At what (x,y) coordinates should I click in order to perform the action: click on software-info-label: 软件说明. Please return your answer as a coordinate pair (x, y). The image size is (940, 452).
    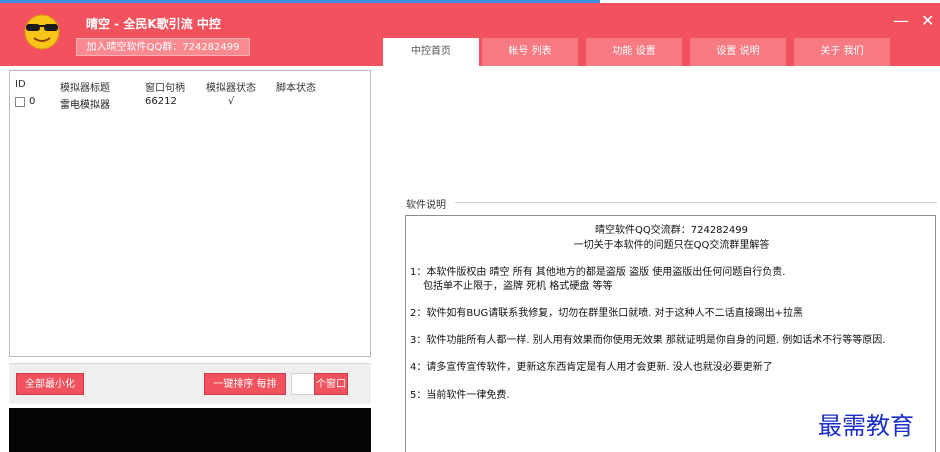
    Looking at the image, I should click on (426, 205).